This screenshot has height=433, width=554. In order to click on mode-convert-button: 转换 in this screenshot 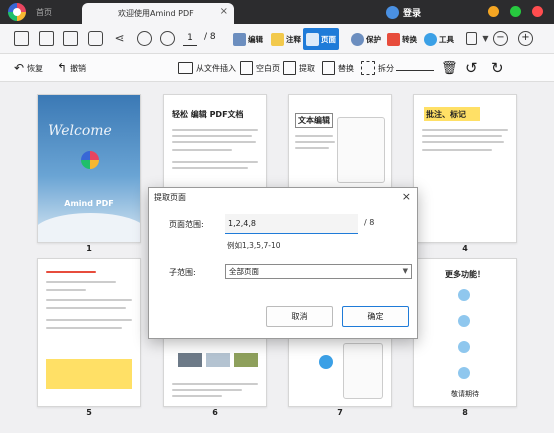, I will do `click(402, 39)`.